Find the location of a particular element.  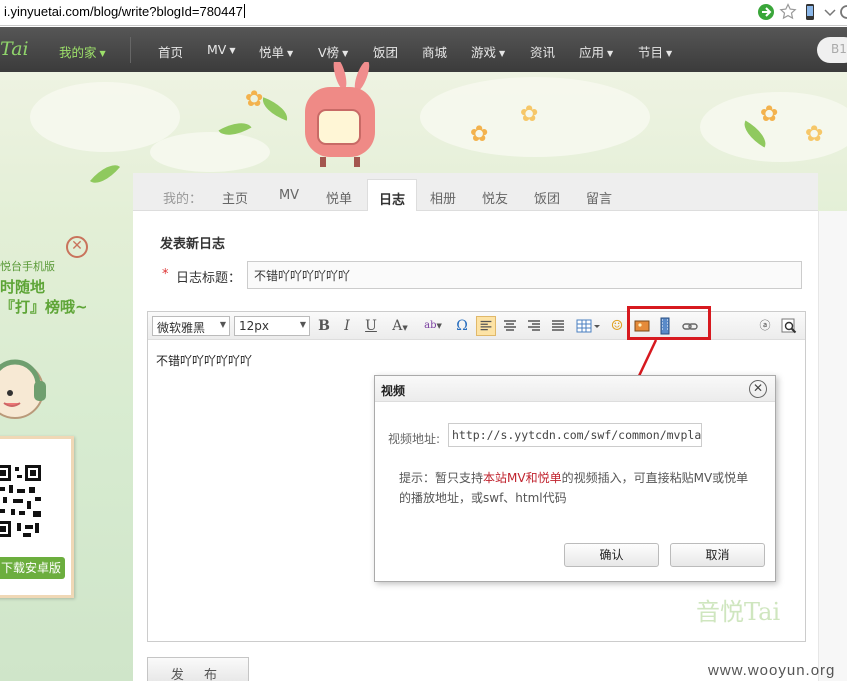

font-family-select: 微软雅黑 ▼ is located at coordinates (191, 326).